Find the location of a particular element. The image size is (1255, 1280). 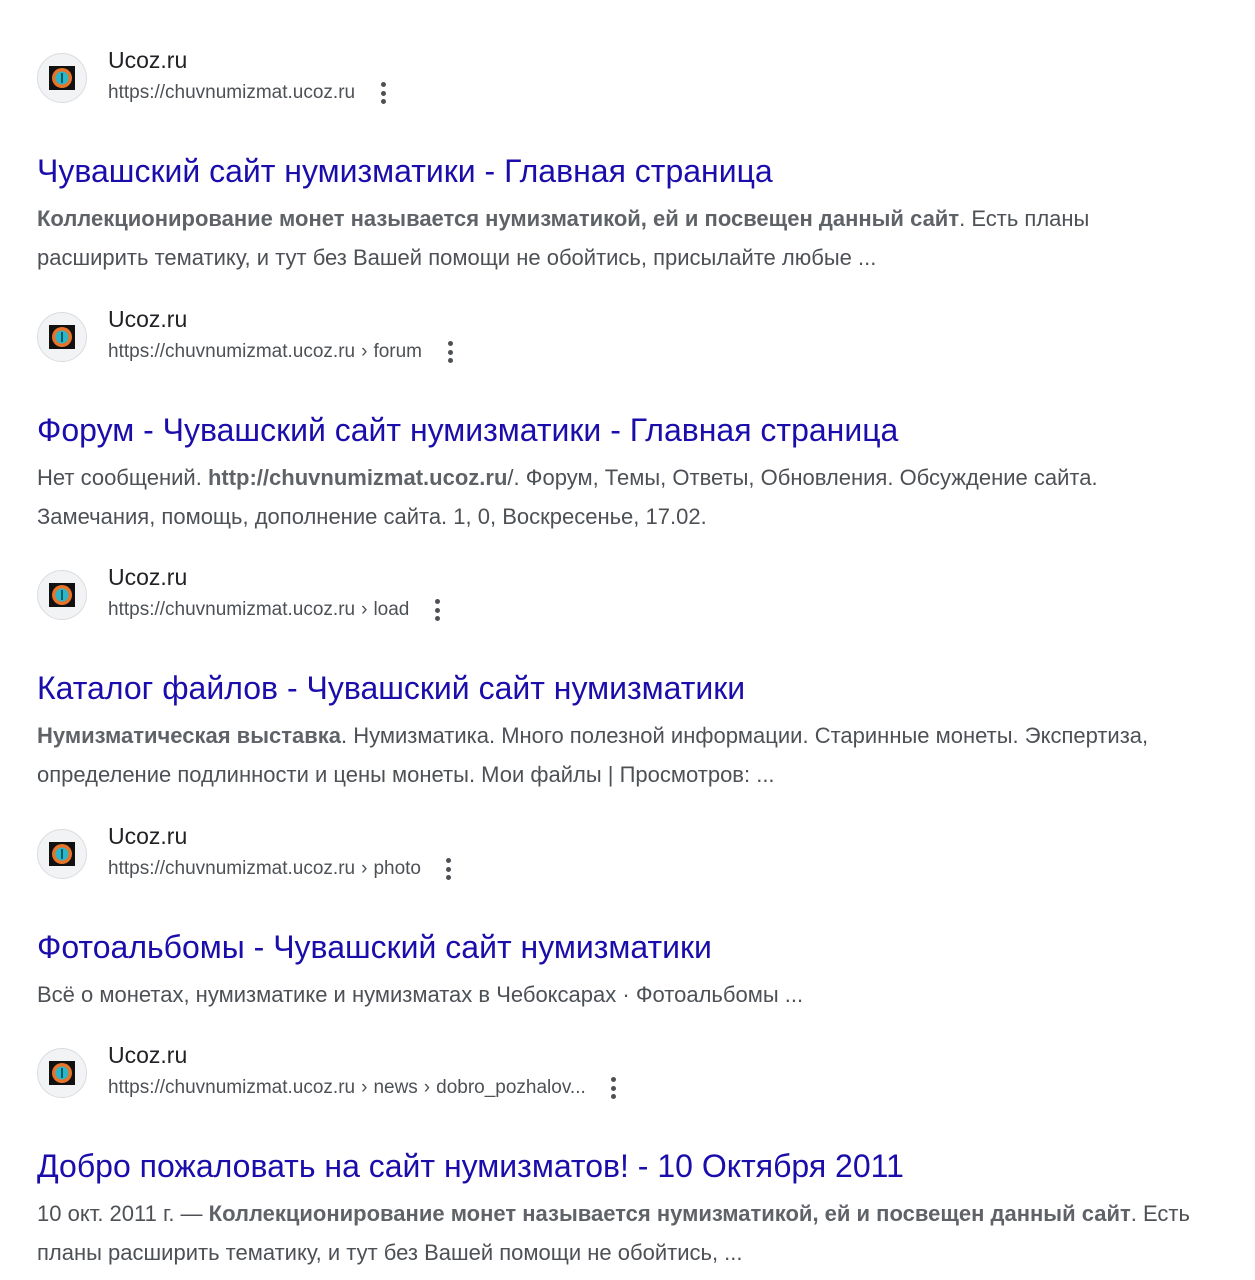

result-title-link: Фотоальбомы - Чувашский сайт нумизматики is located at coordinates (374, 947).